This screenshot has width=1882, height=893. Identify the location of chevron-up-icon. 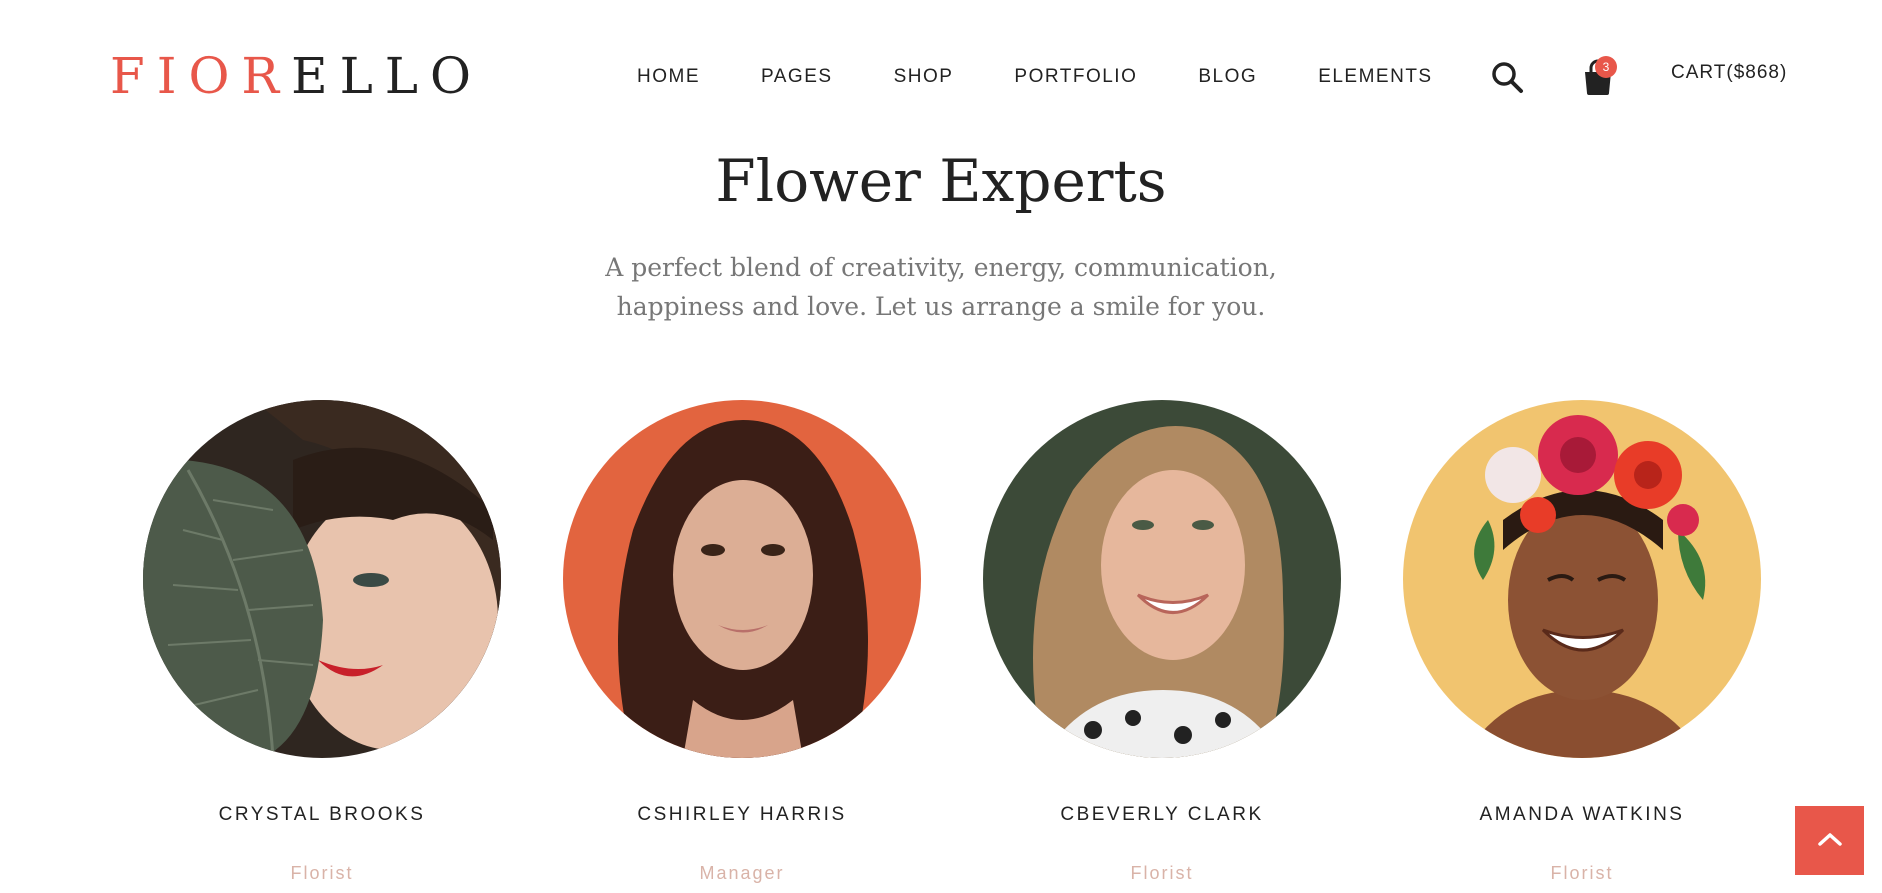
(1830, 841).